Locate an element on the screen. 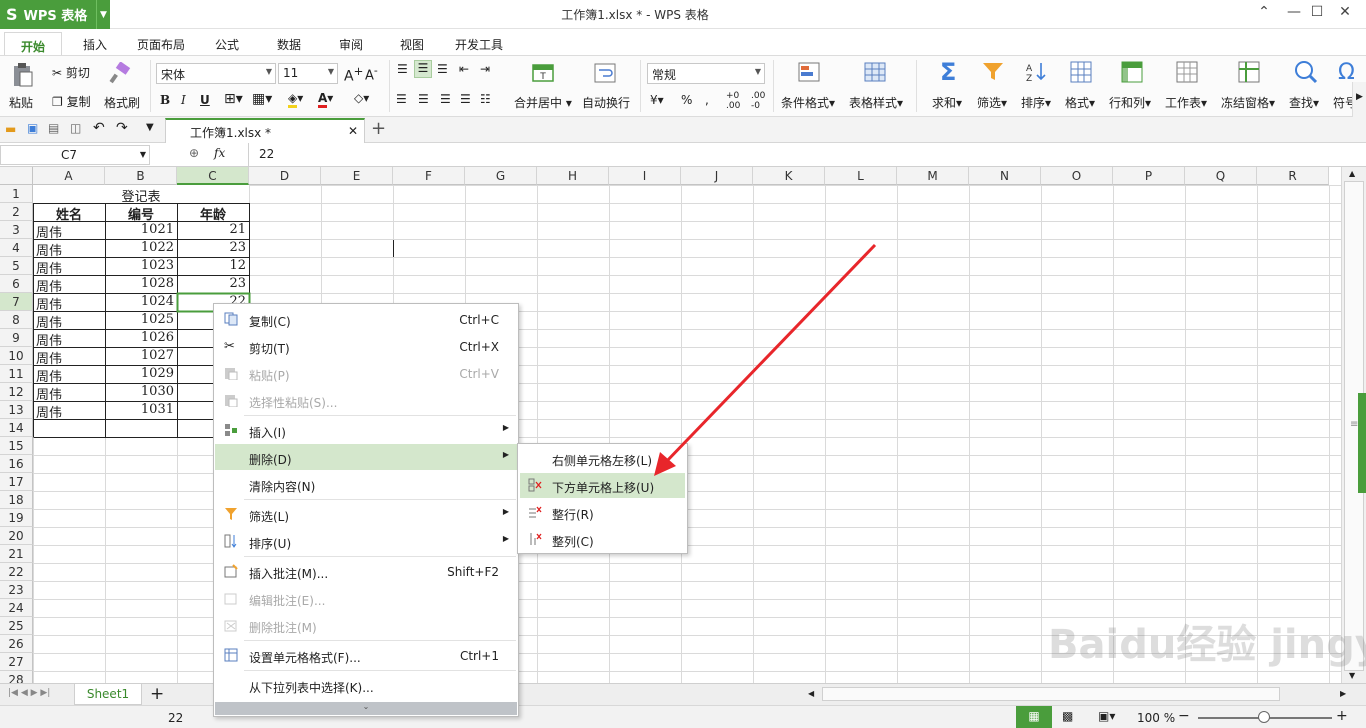  tab-developer: 开发工具 is located at coordinates (479, 44).